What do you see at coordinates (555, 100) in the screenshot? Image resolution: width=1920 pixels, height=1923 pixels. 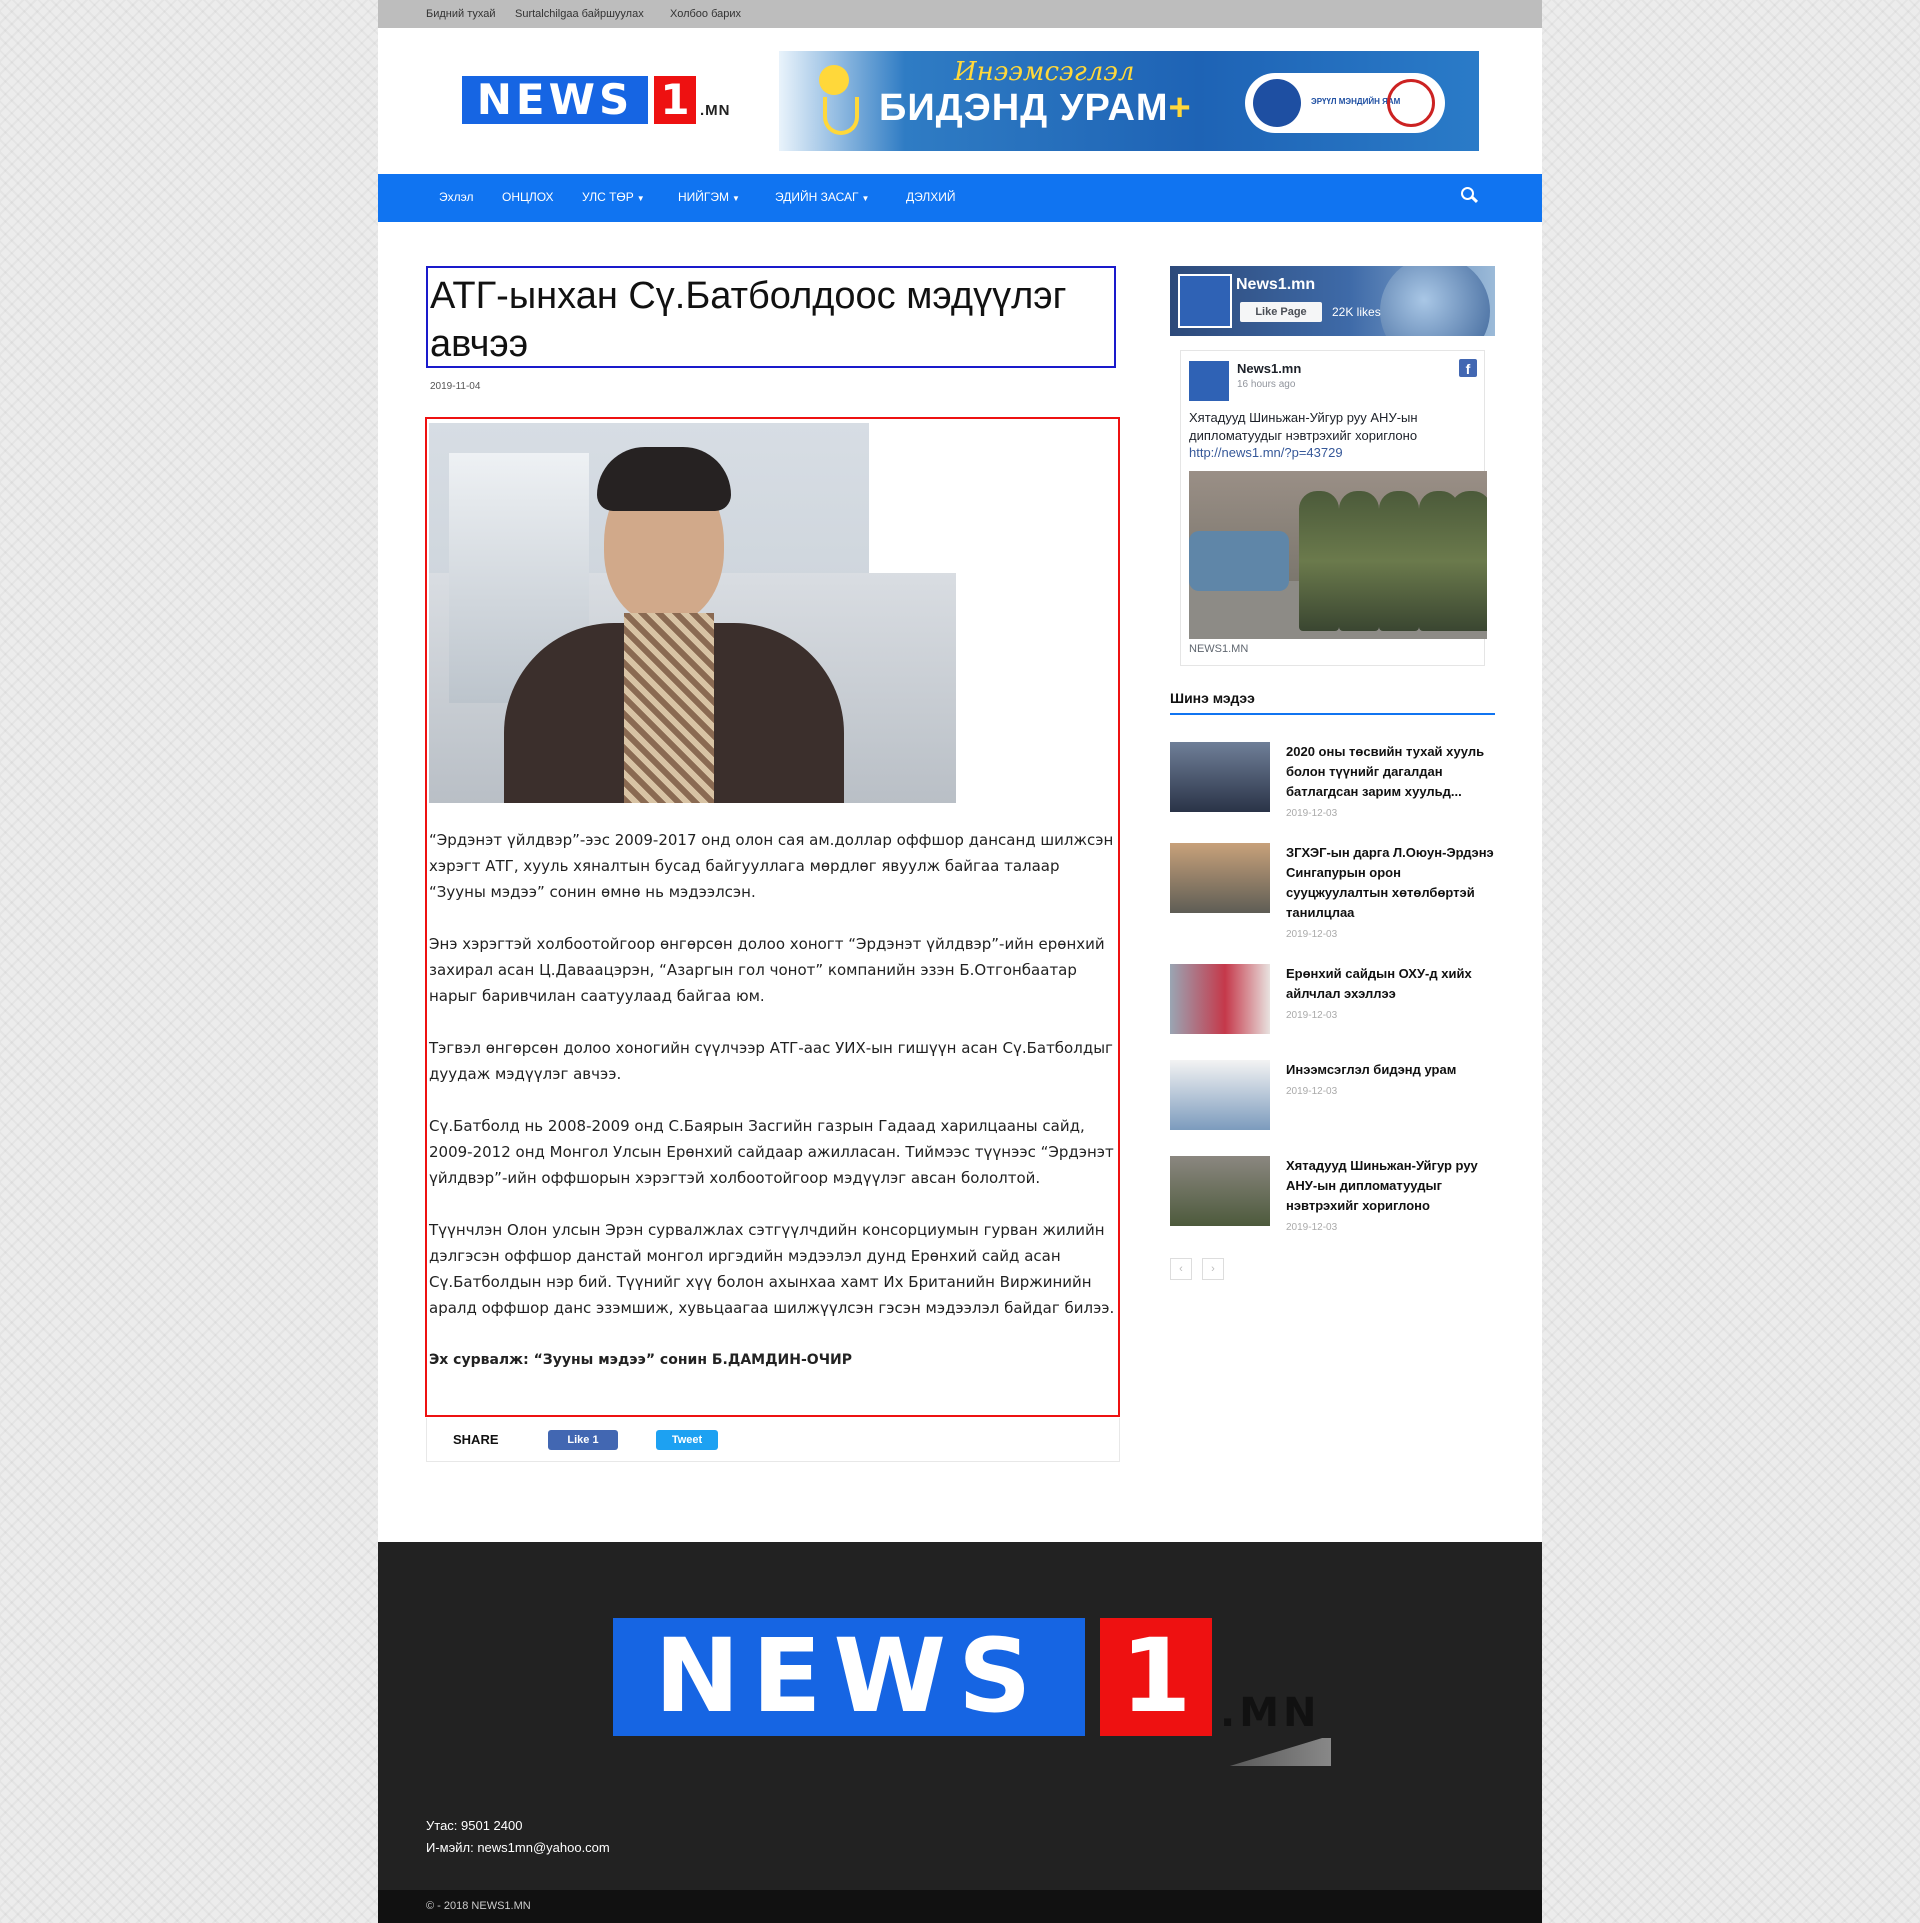 I see `logo-news-text: NEWS` at bounding box center [555, 100].